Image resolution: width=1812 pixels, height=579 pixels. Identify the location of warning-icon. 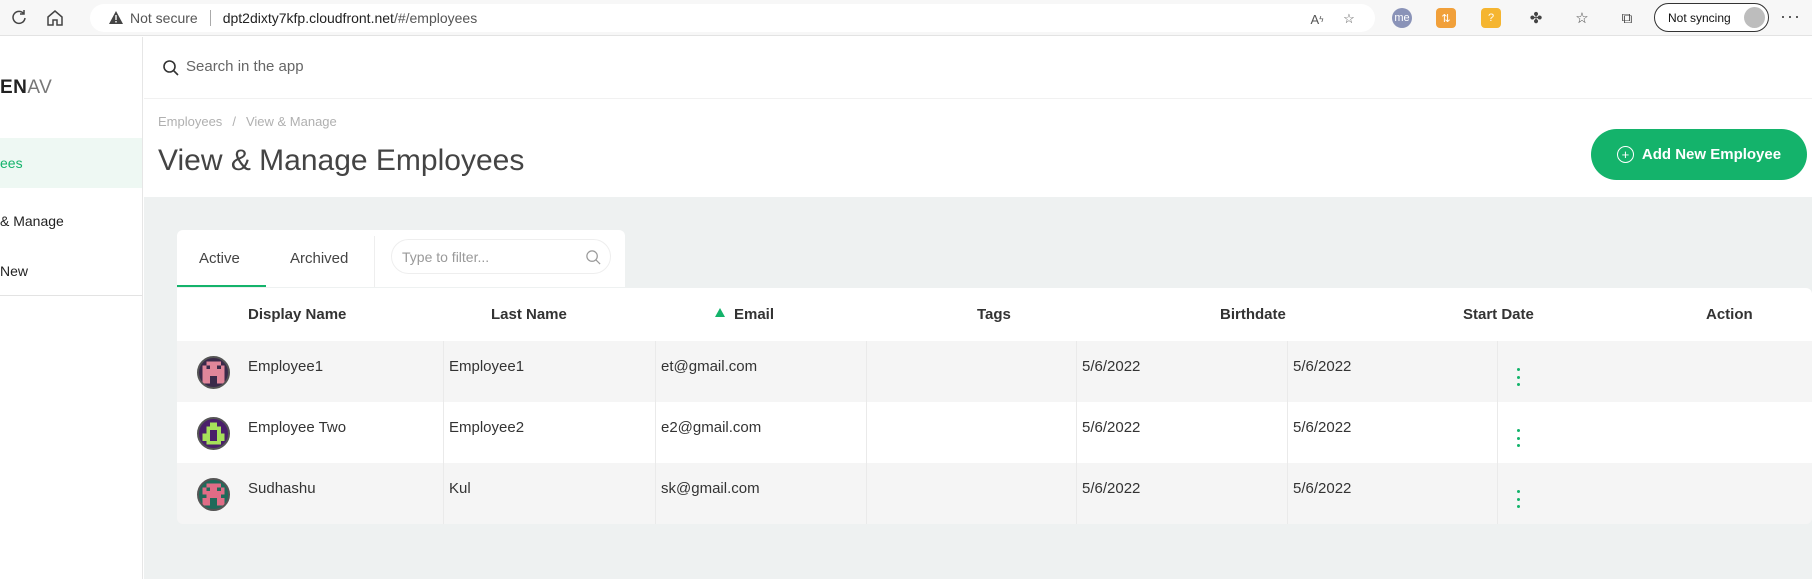
(116, 17).